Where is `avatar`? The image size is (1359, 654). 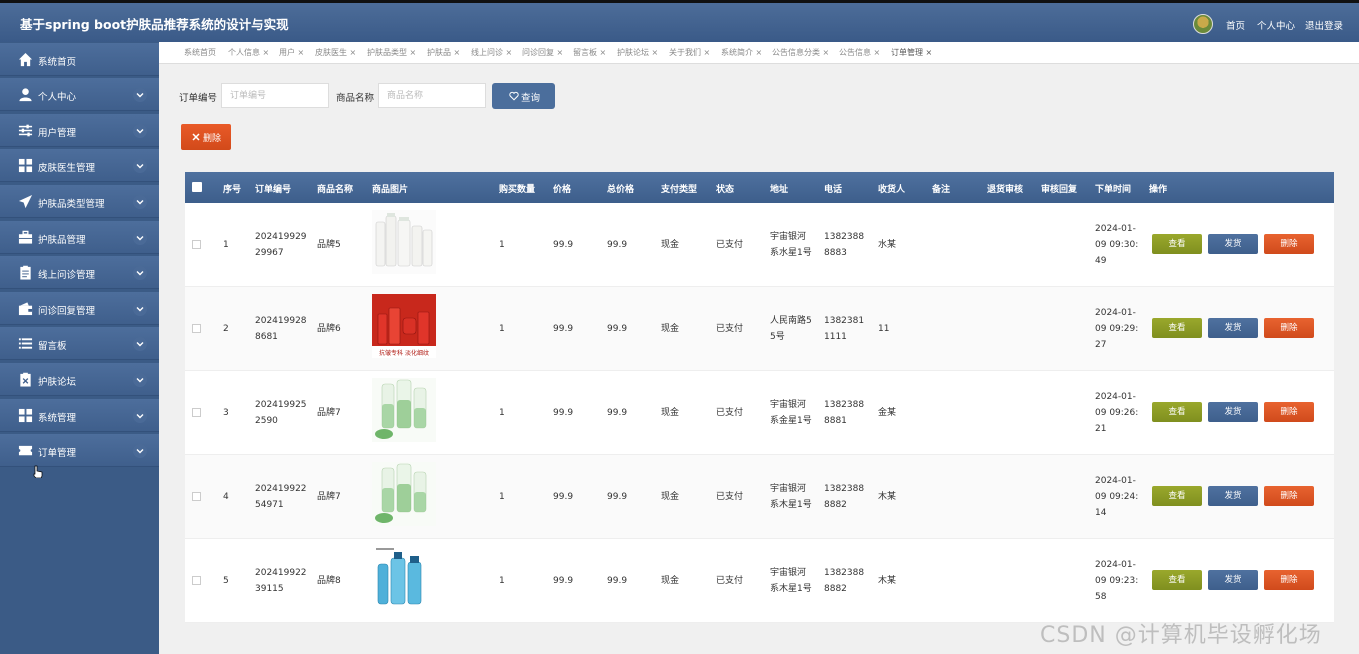 avatar is located at coordinates (1203, 24).